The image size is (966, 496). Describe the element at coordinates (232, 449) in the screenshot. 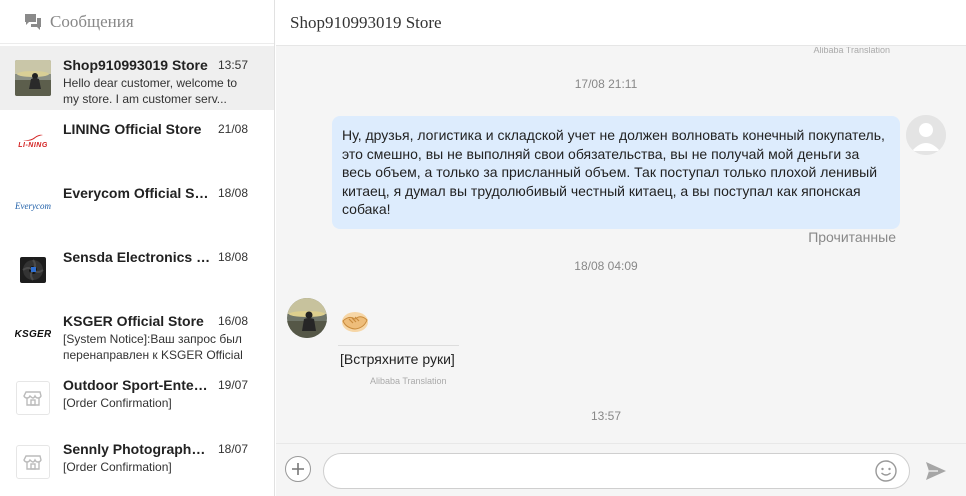

I see `conversation-time: 18/07` at that location.